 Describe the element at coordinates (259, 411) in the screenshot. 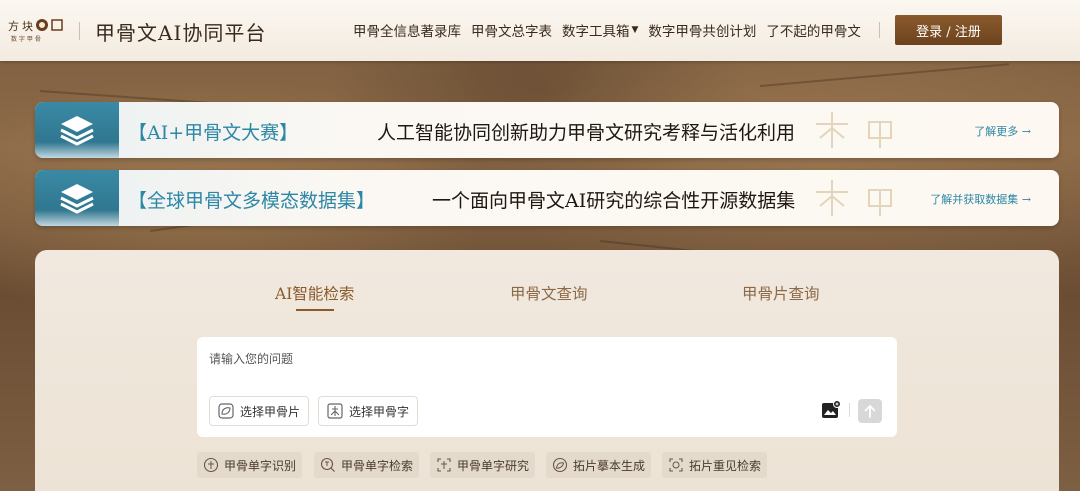

I see `select-fragment-button: 选择甲骨片` at that location.